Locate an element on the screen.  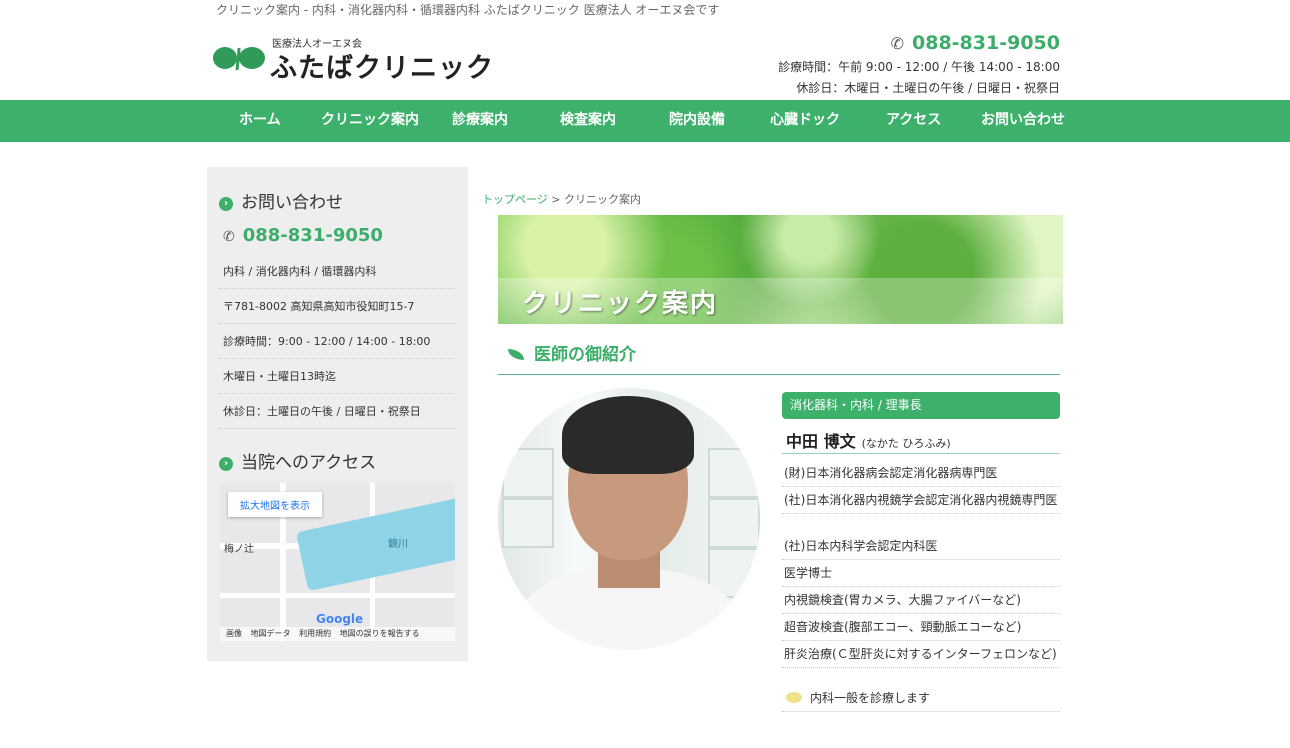
section-title: 医師の御紹介 is located at coordinates (779, 357).